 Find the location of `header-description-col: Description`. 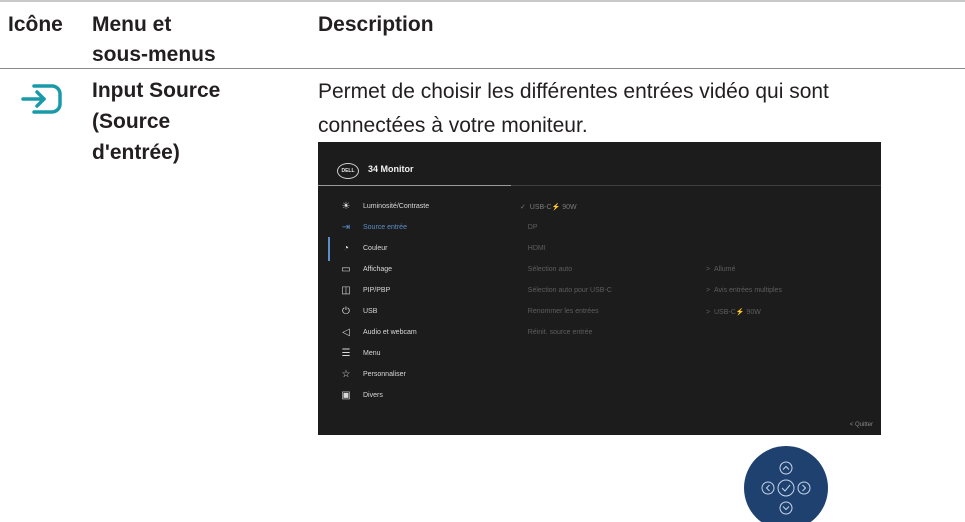

header-description-col: Description is located at coordinates (376, 24).